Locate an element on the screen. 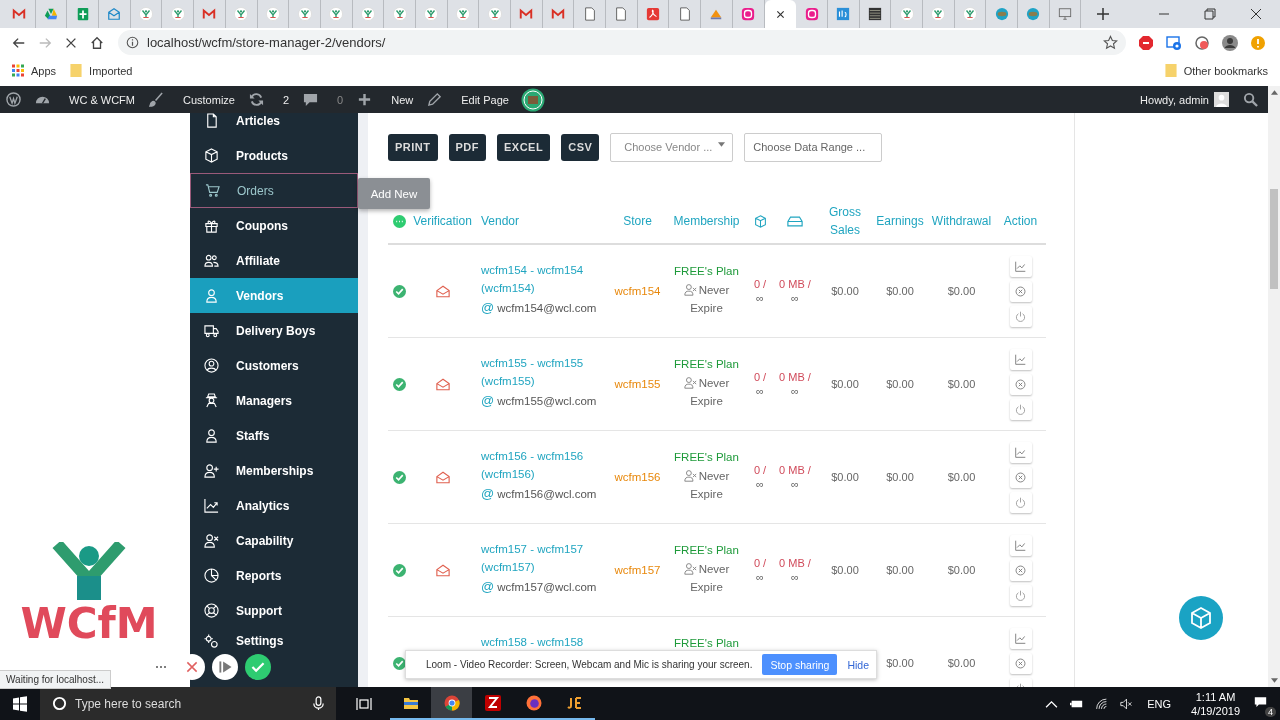  app-icon is located at coordinates (811, 14).